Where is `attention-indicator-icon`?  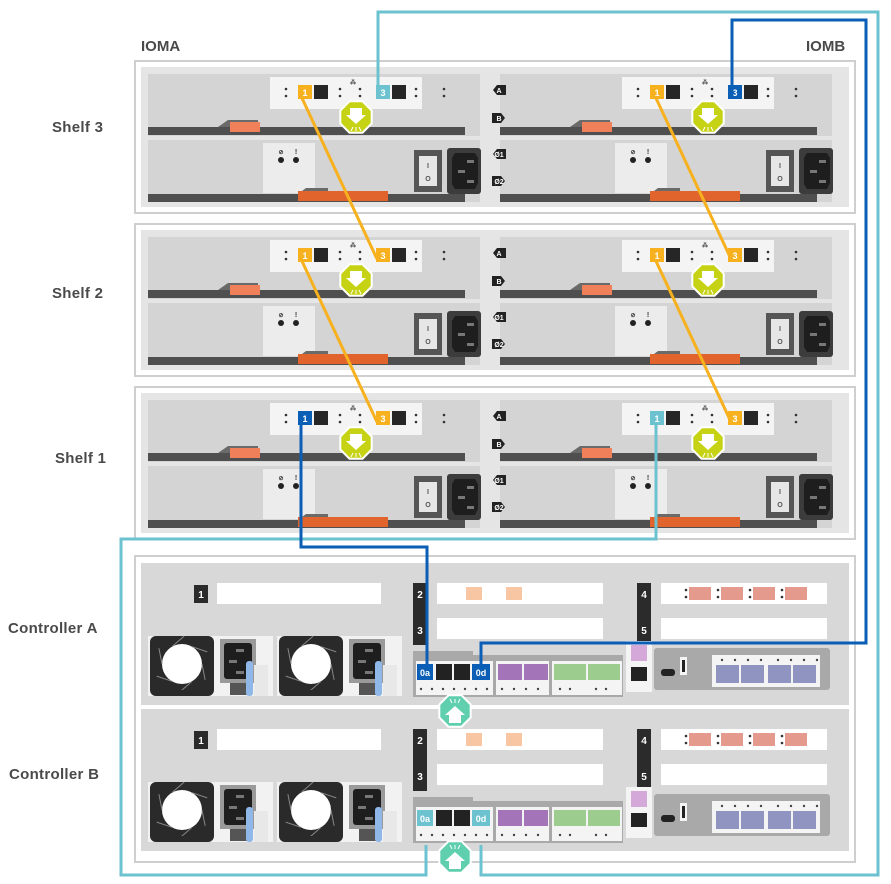 attention-indicator-icon is located at coordinates (708, 117).